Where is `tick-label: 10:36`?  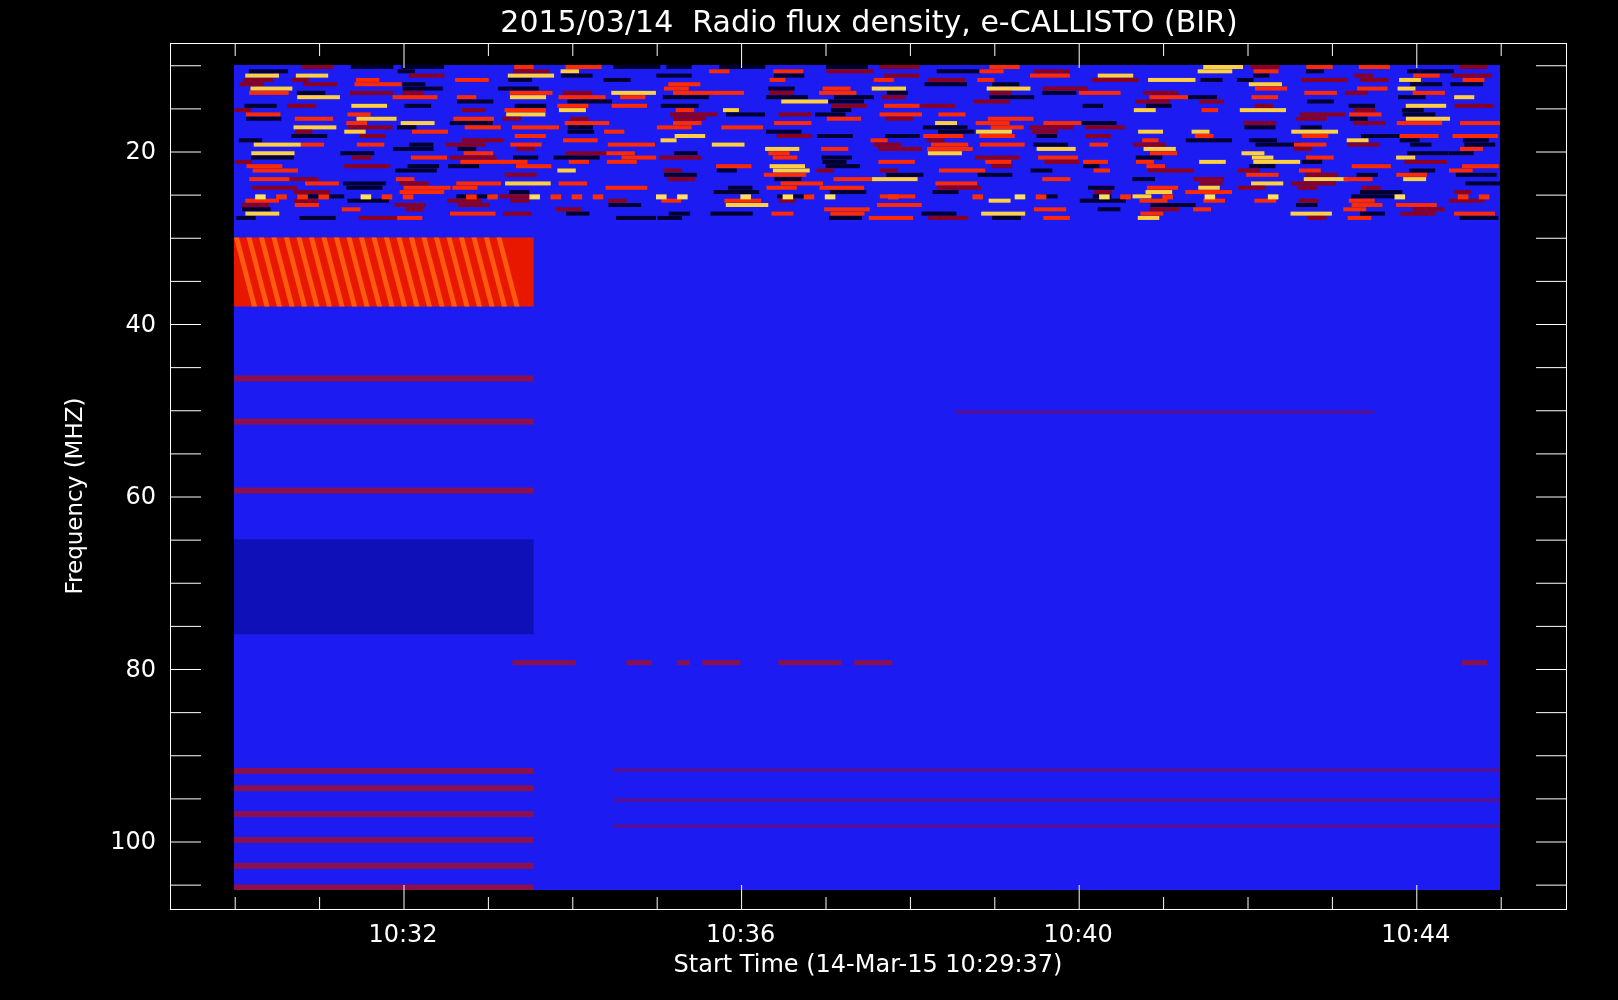
tick-label: 10:36 is located at coordinates (741, 934).